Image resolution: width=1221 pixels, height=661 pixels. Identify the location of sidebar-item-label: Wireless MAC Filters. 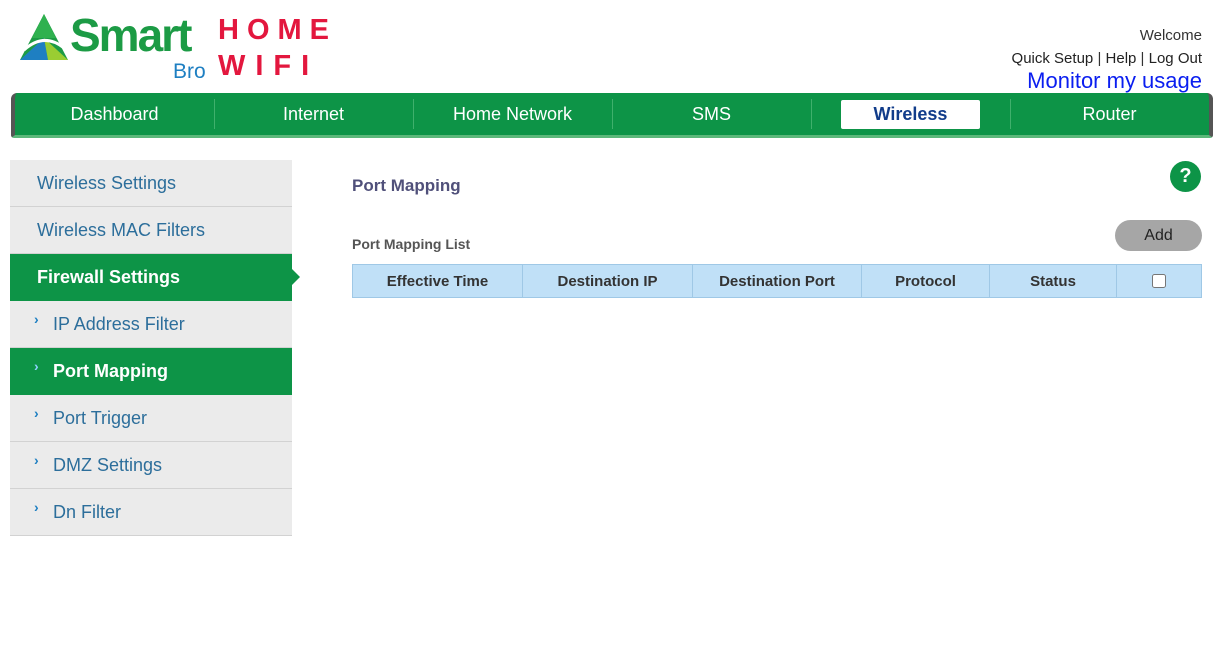
(121, 229).